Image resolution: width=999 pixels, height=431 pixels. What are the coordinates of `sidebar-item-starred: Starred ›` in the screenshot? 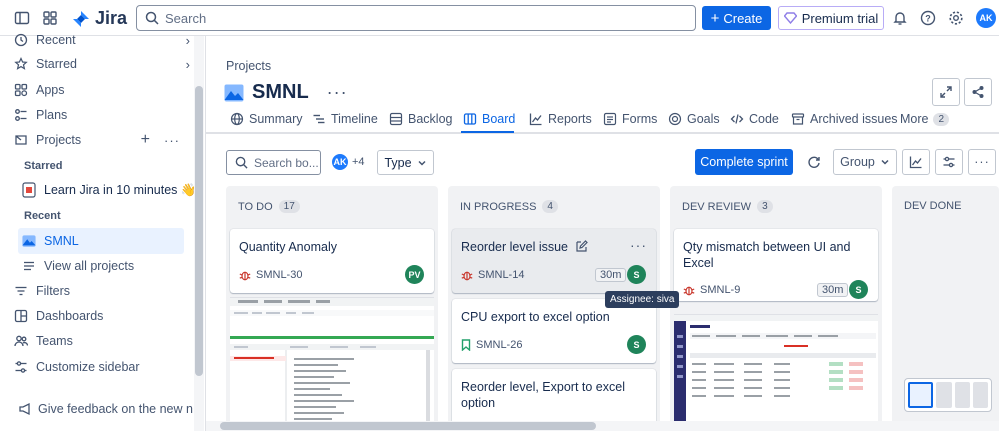 It's located at (102, 64).